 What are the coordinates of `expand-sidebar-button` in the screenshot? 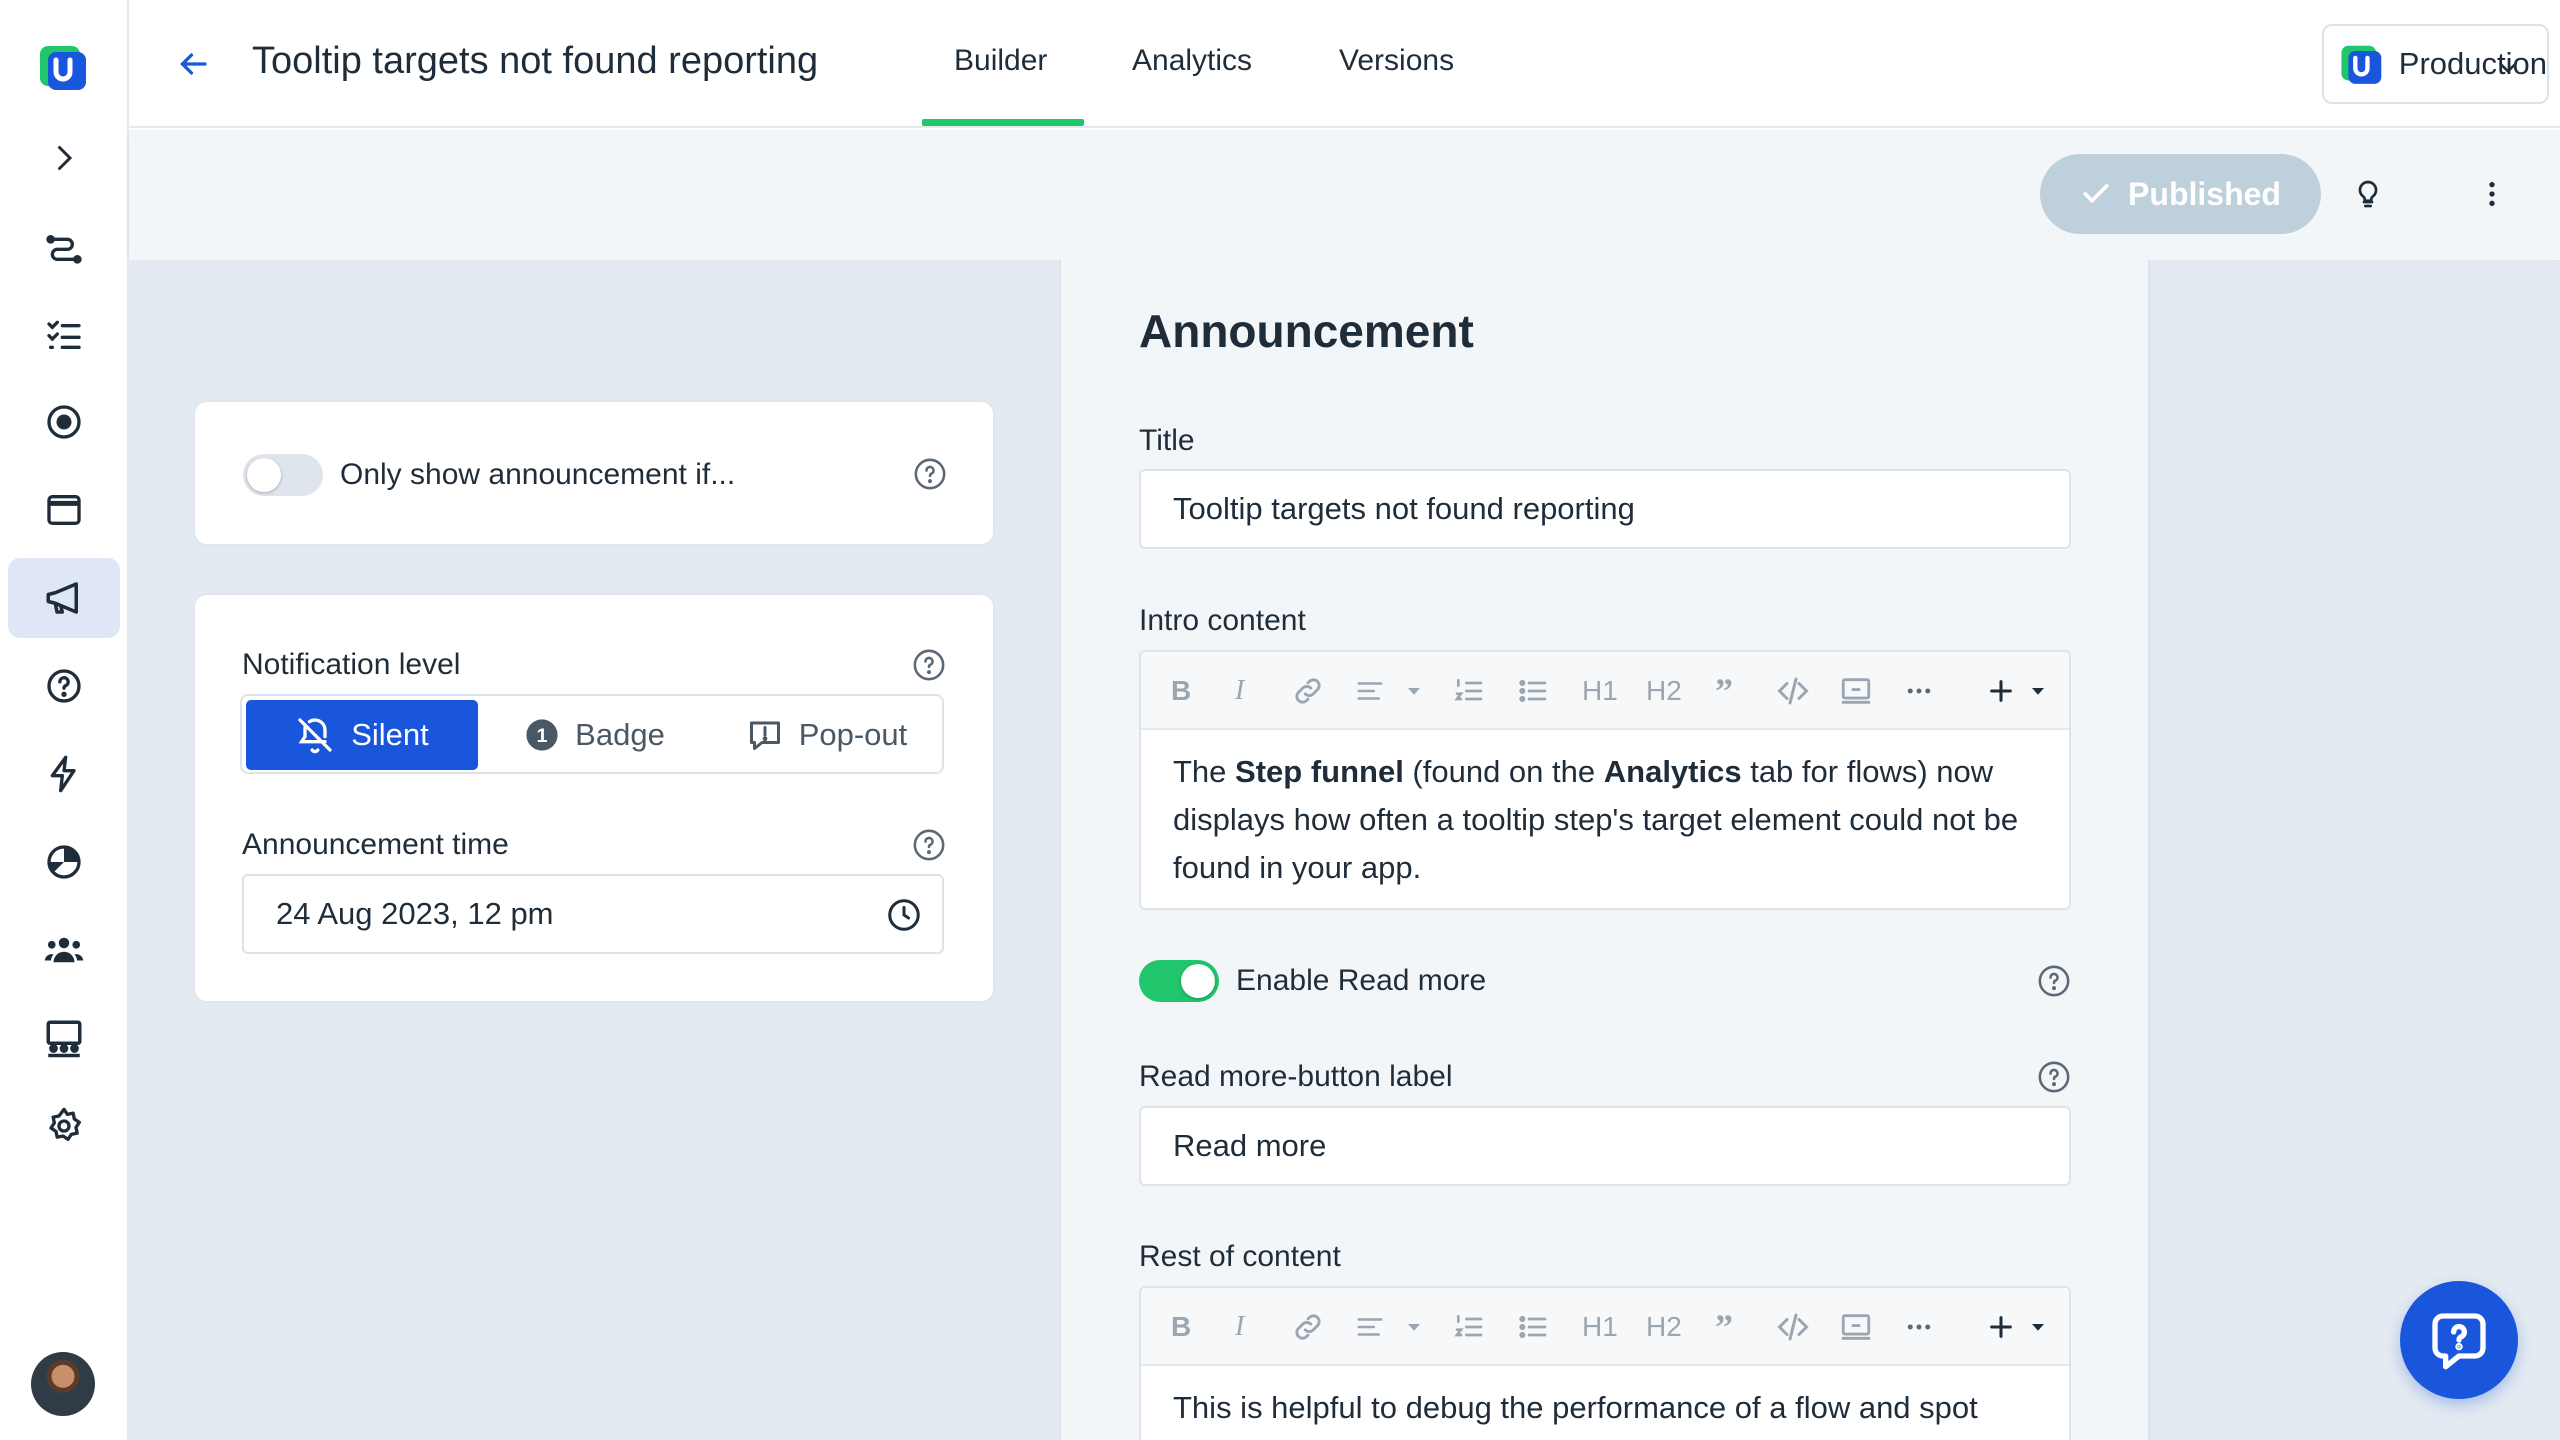 It's located at (64, 158).